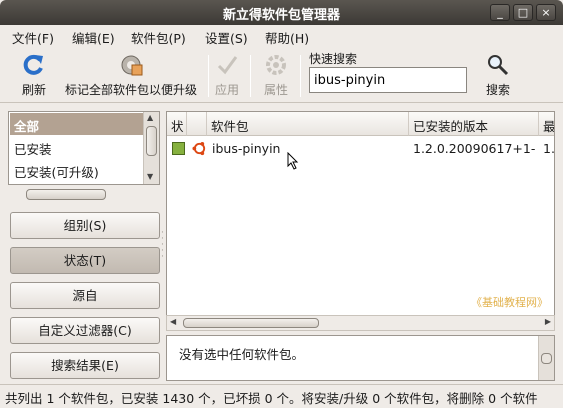 This screenshot has width=563, height=408. Describe the element at coordinates (77, 170) in the screenshot. I see `filter-item-upgradable: 已安装(可升级)` at that location.